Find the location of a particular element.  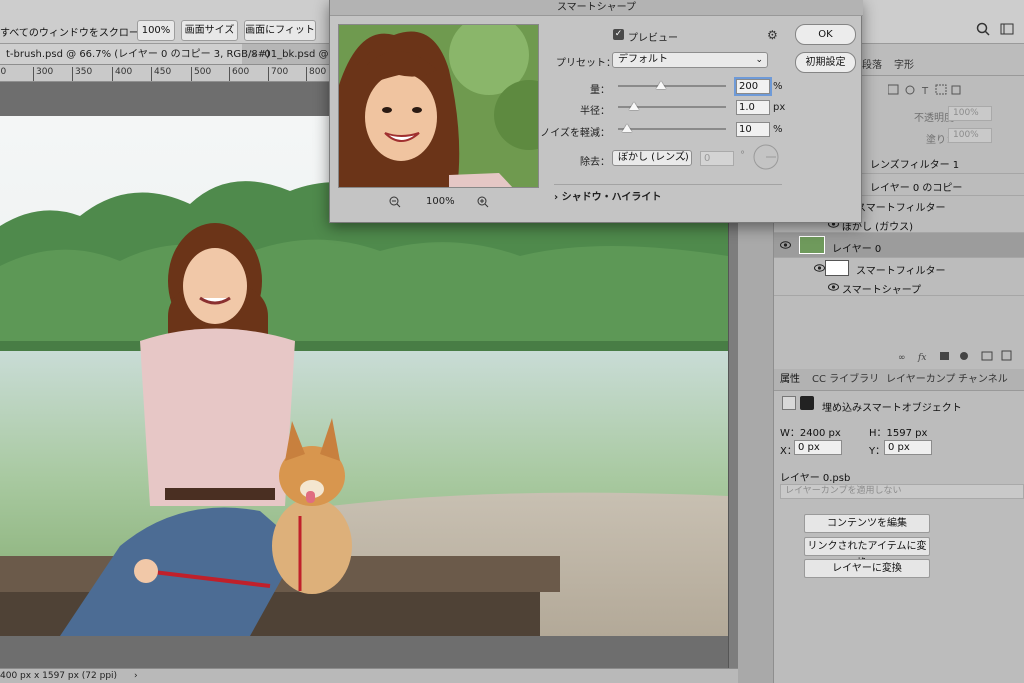

tab-paragraph: 段落 is located at coordinates (872, 66).